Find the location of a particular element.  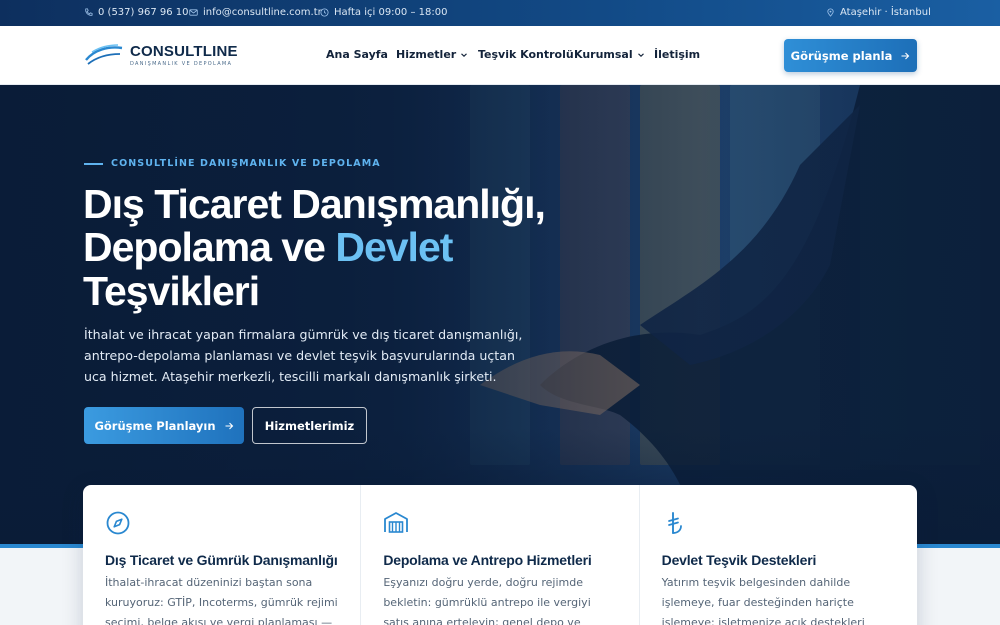

phone-link: 0 (537) 967 96 10 is located at coordinates (136, 12).